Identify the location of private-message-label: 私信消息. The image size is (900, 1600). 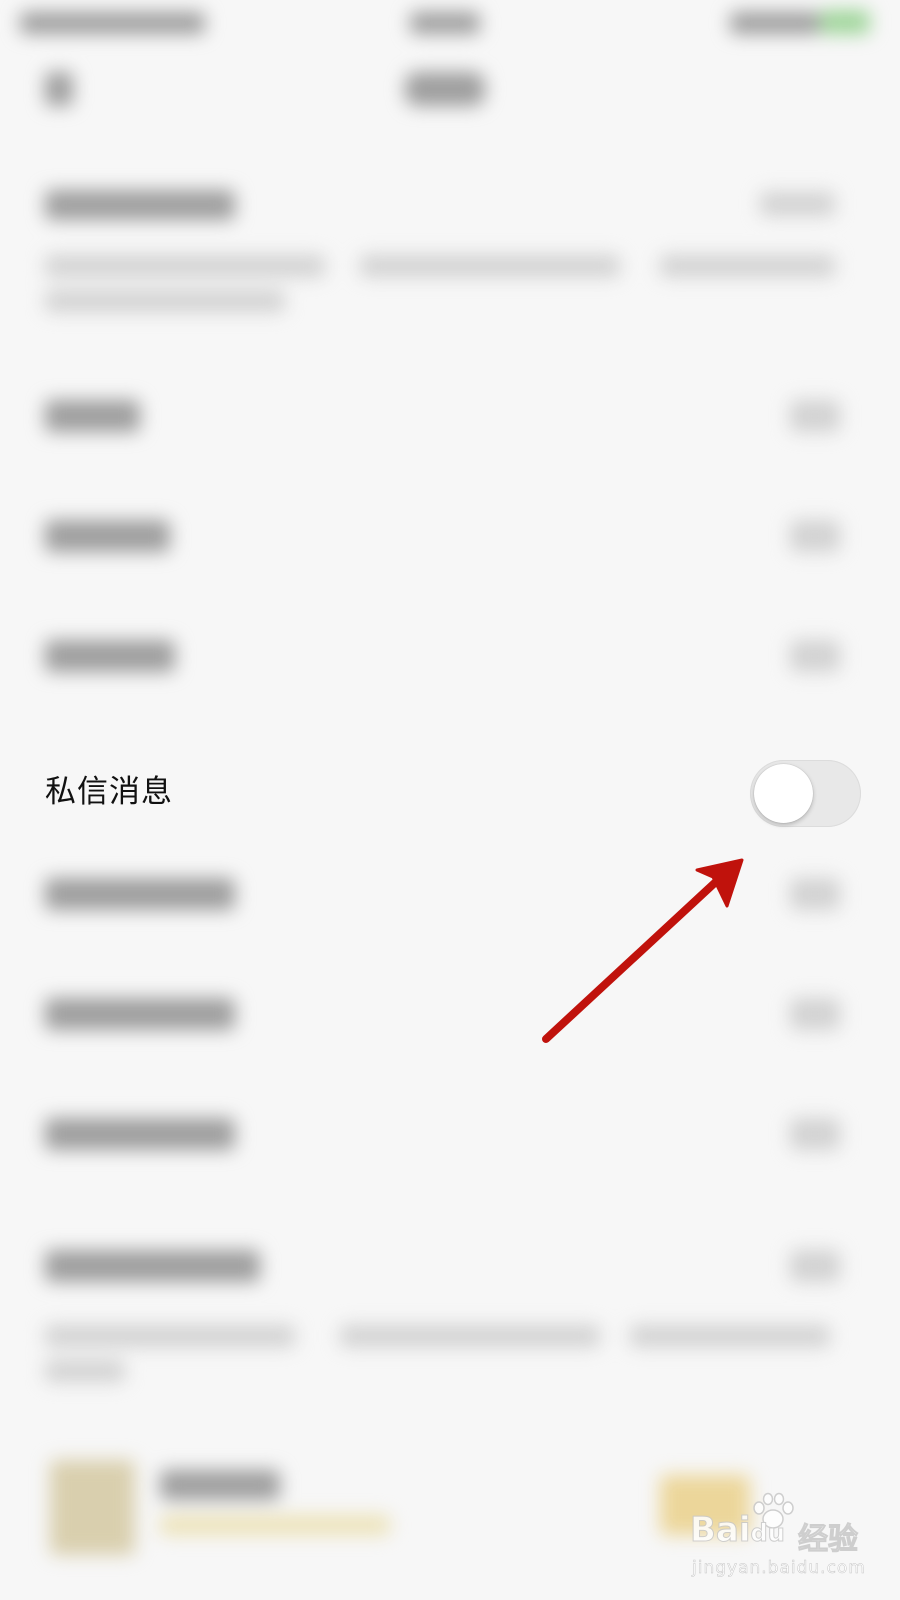
(109, 792).